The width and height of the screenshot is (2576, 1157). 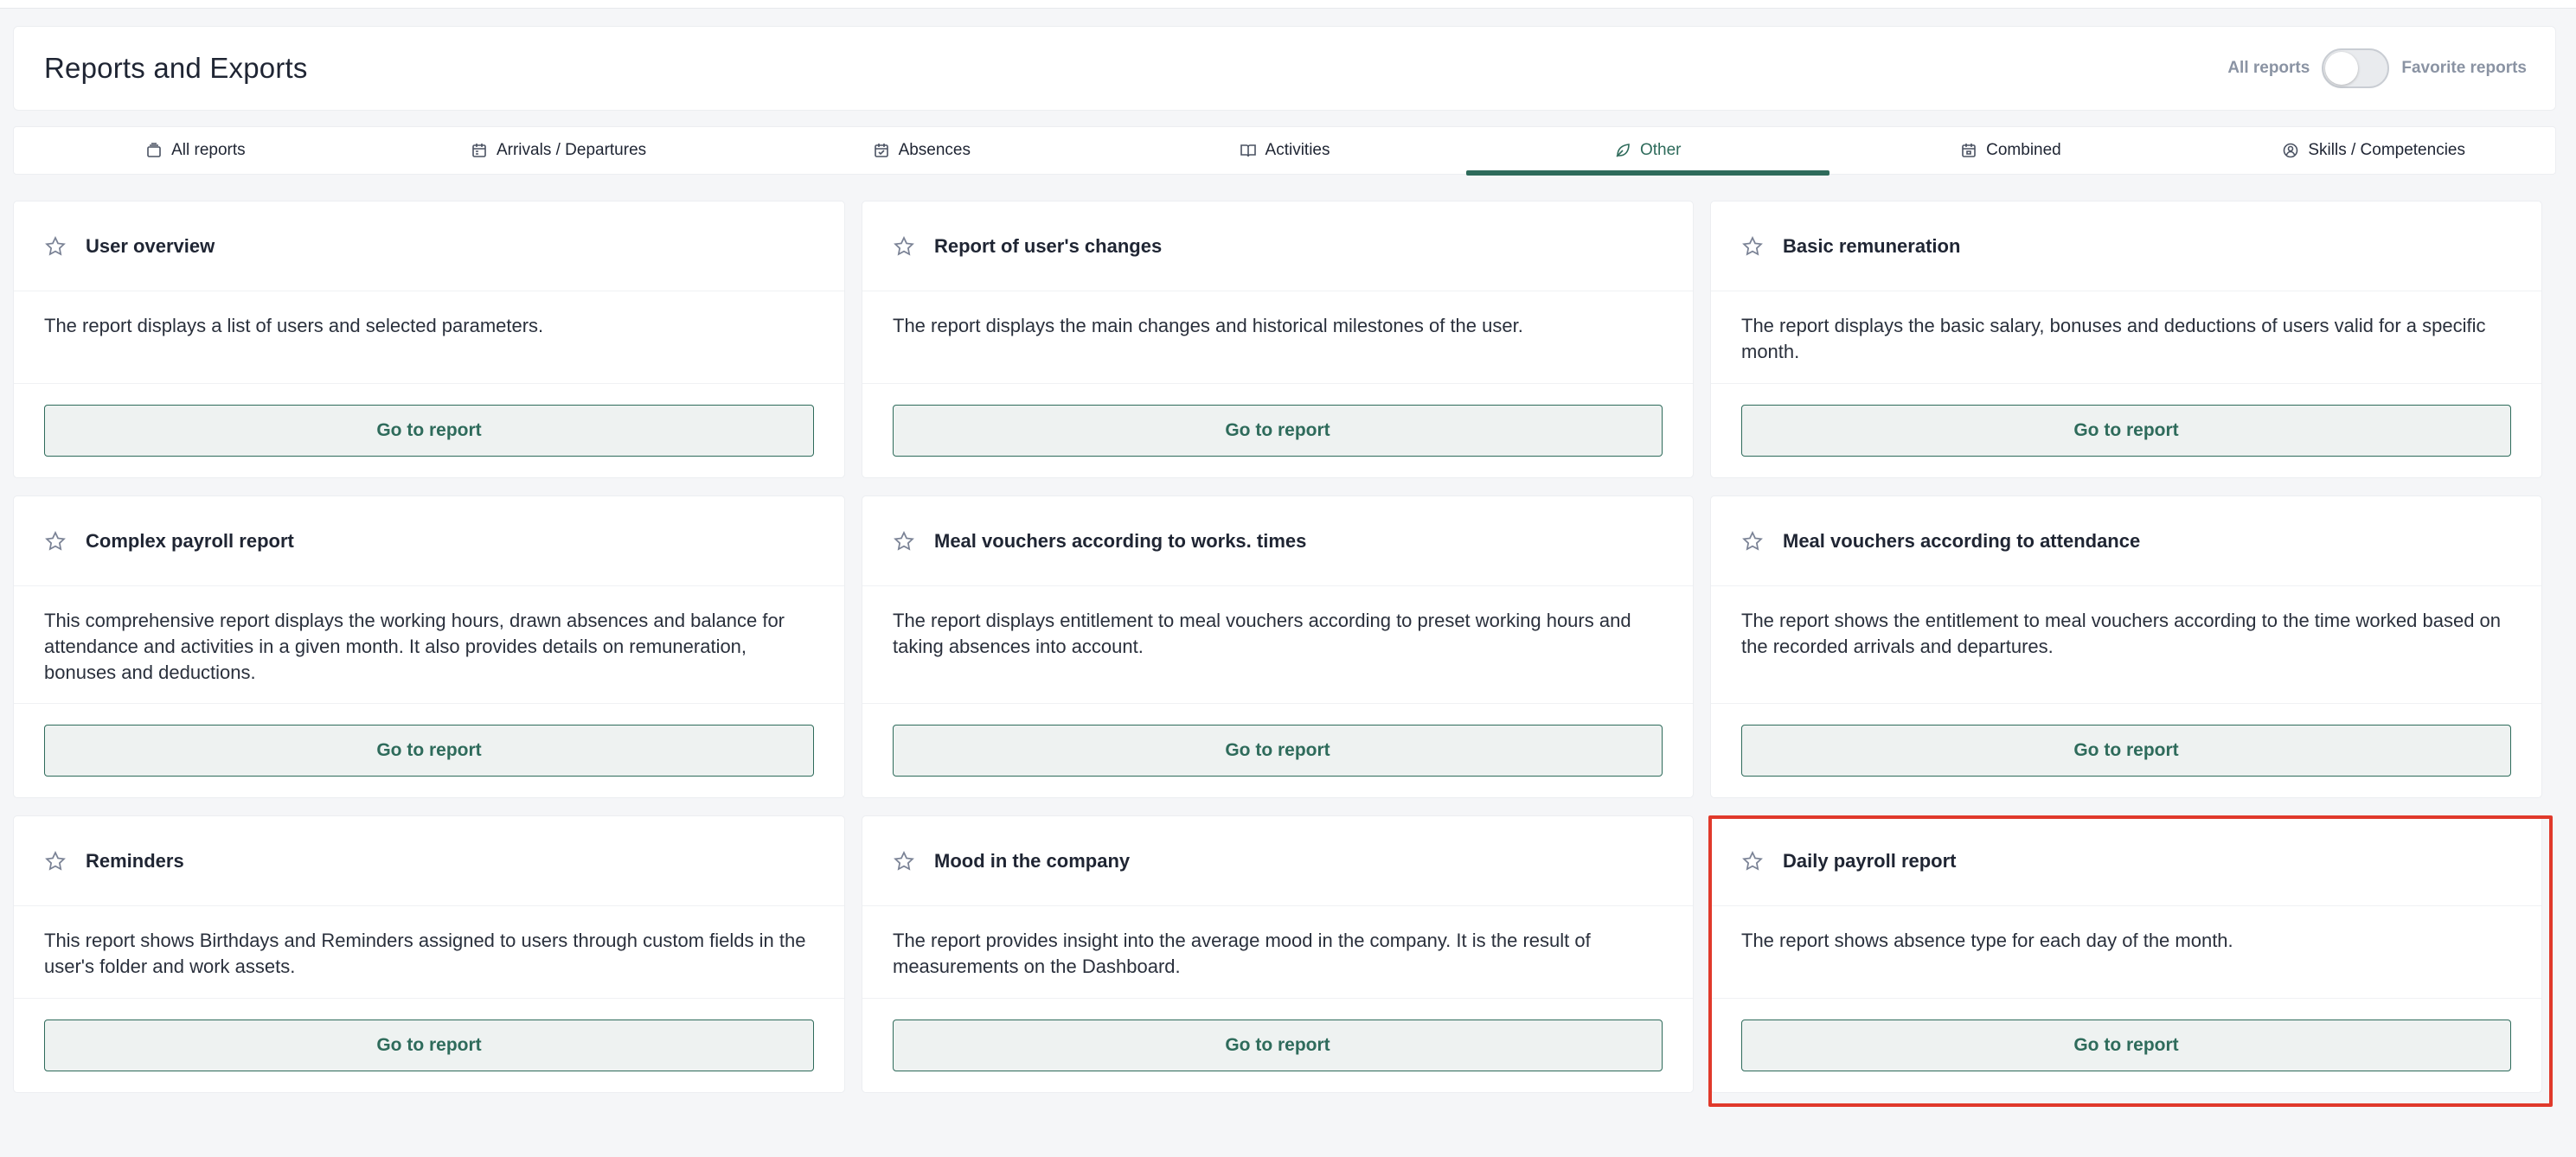 What do you see at coordinates (2268, 68) in the screenshot?
I see `toggle-label-all-reports: All reports` at bounding box center [2268, 68].